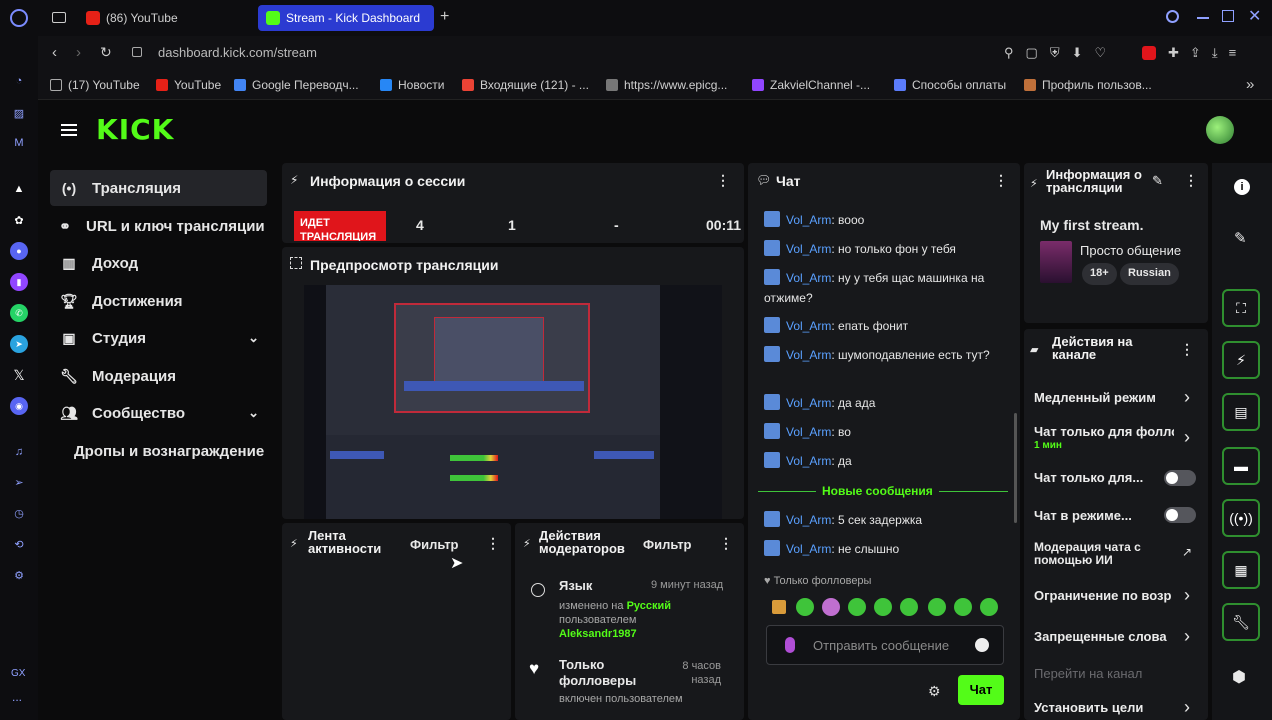  What do you see at coordinates (19, 313) in the screenshot?
I see `whatsapp-icon: ✆` at bounding box center [19, 313].